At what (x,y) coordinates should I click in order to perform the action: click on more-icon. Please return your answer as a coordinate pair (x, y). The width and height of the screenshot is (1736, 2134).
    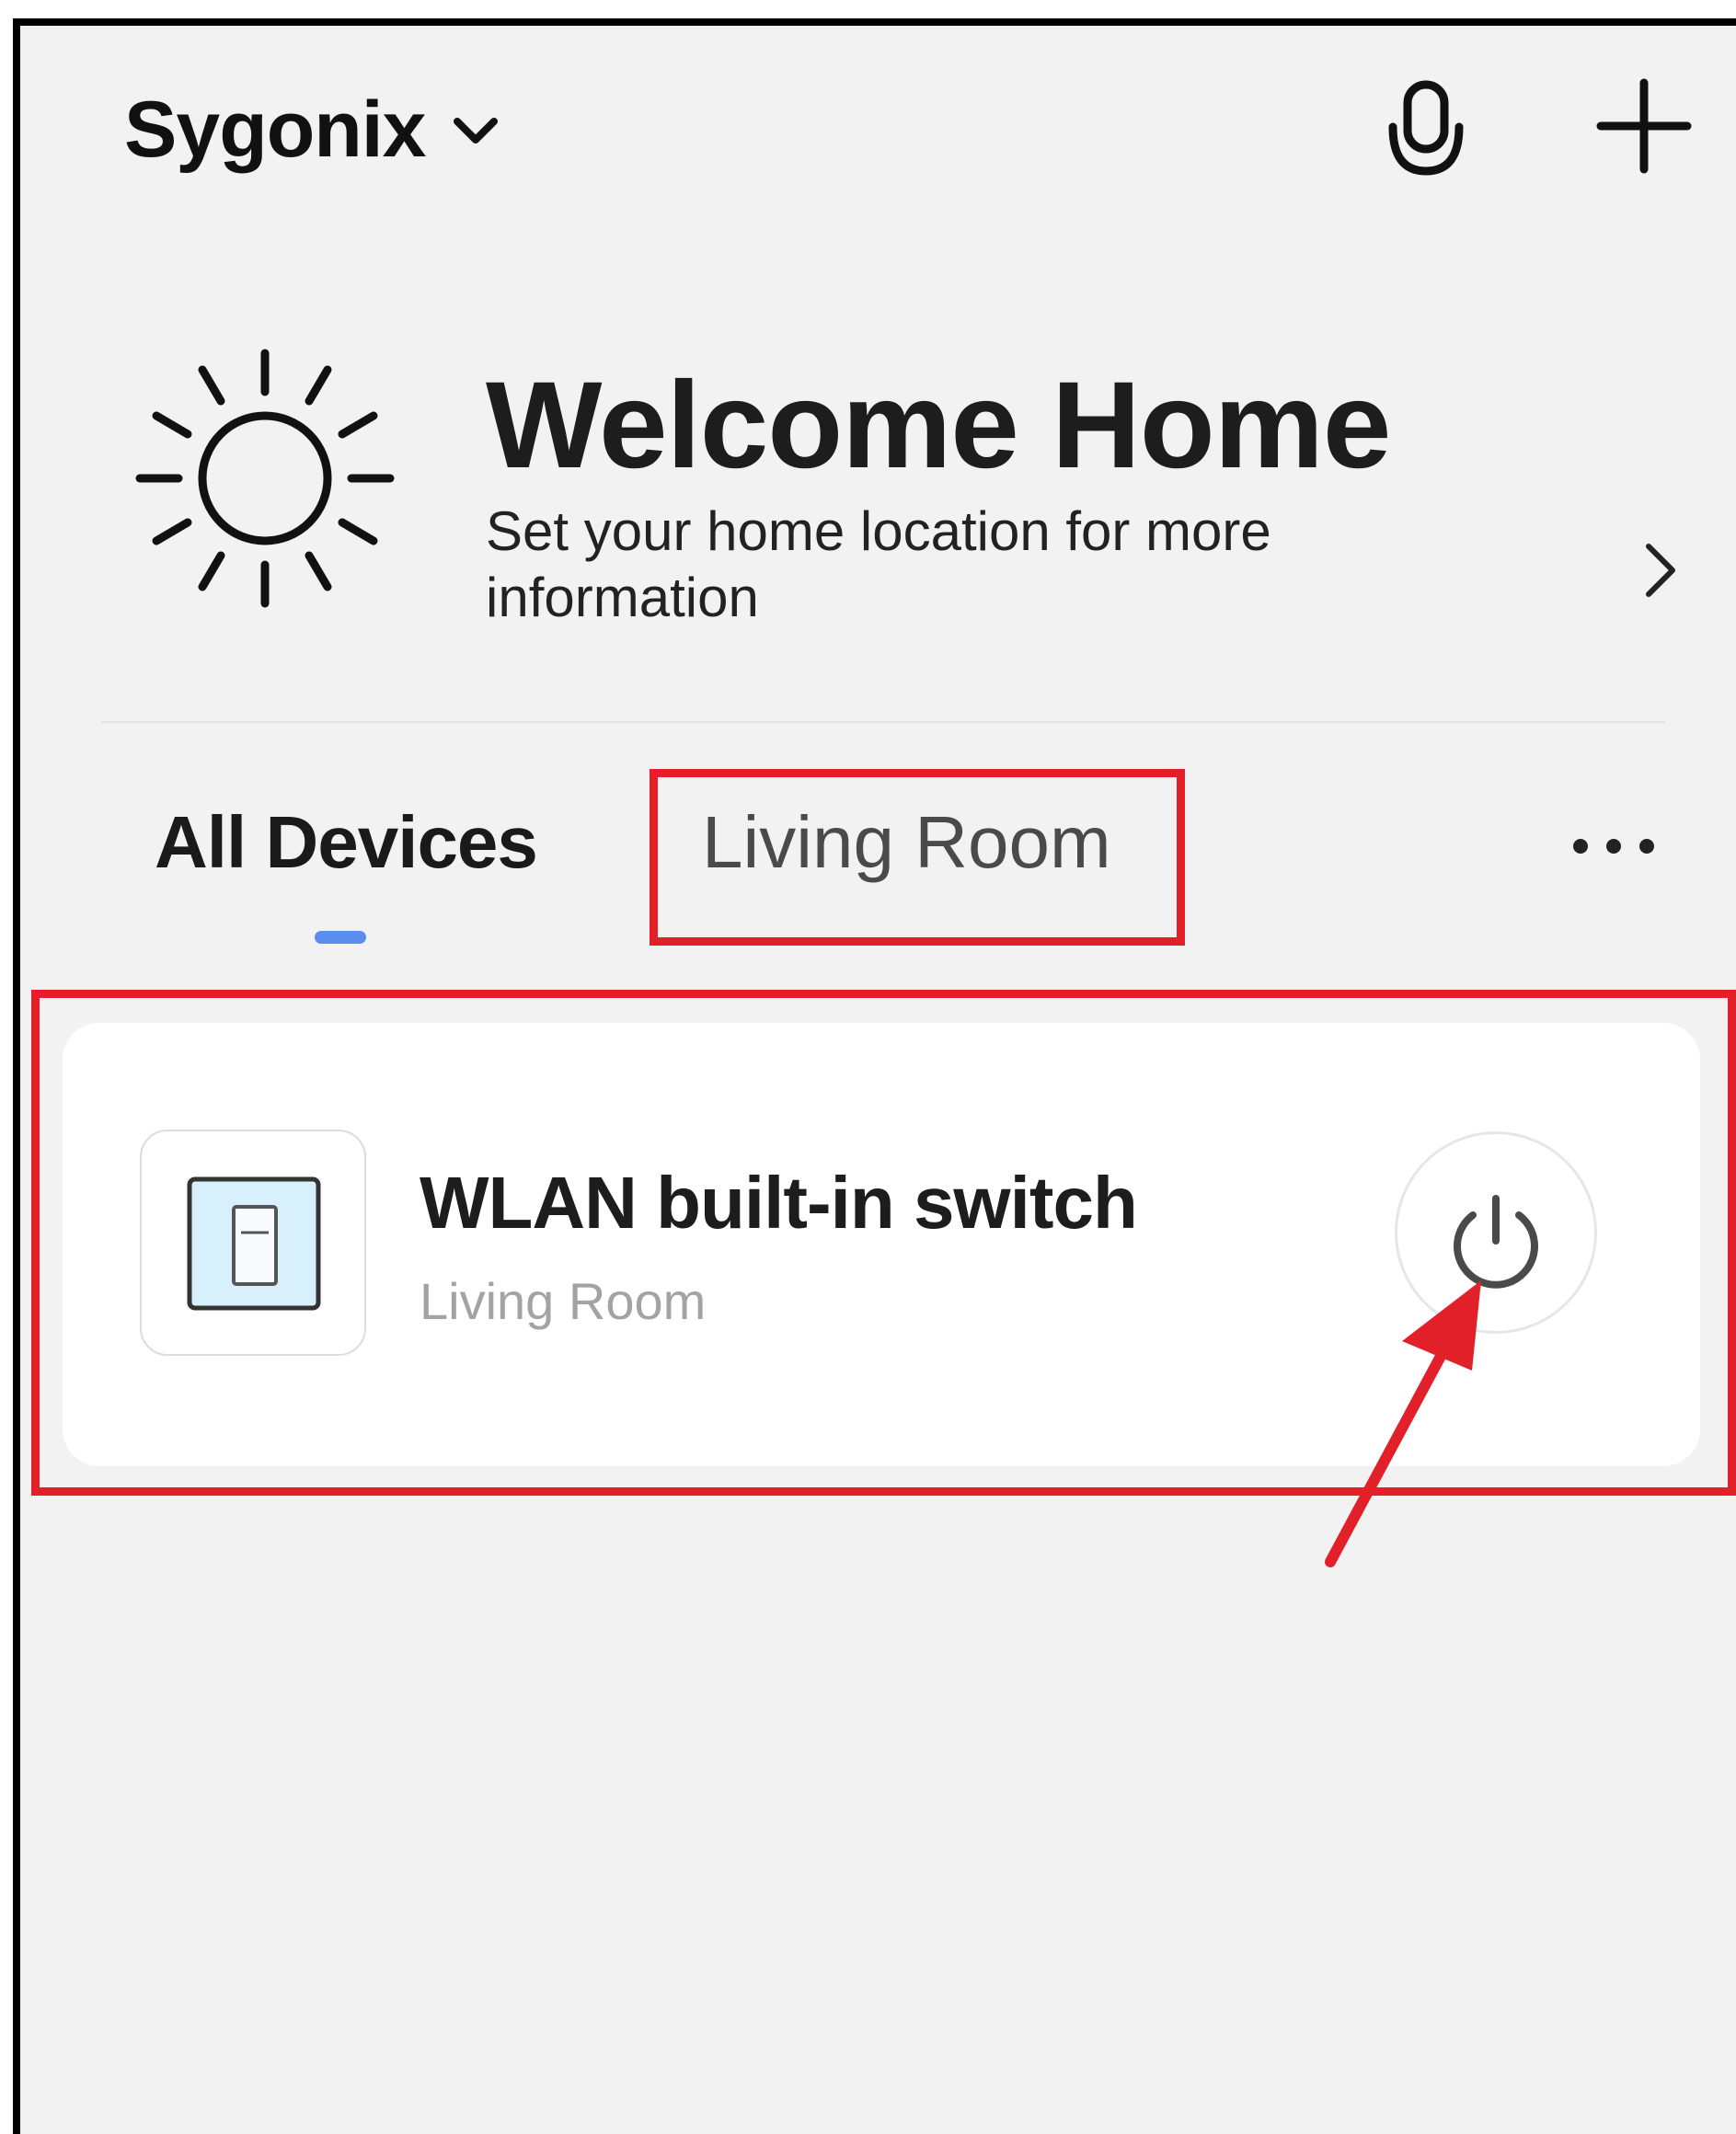
    Looking at the image, I should click on (1613, 846).